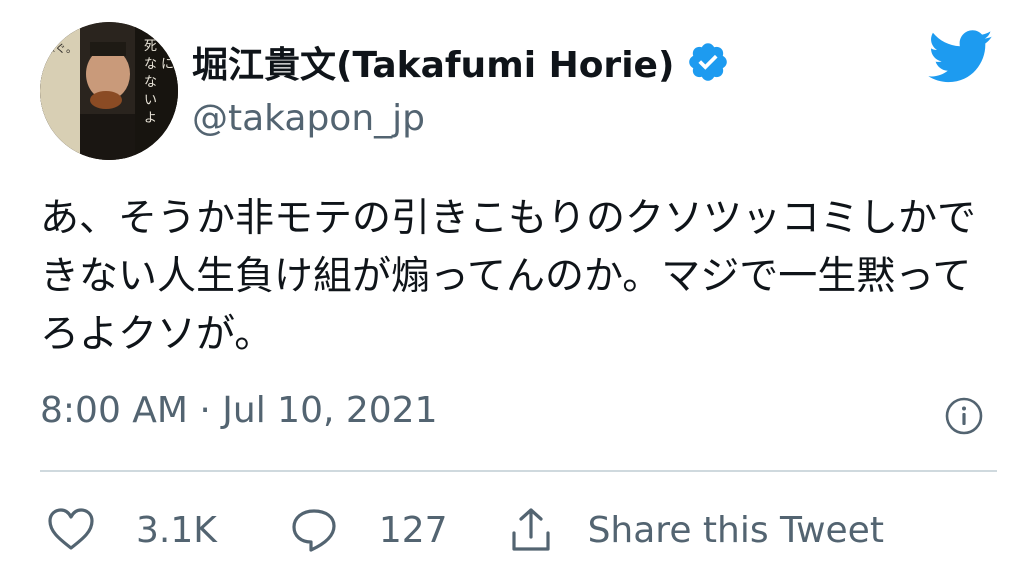 Image resolution: width=1031 pixels, height=582 pixels. What do you see at coordinates (961, 57) in the screenshot?
I see `twitter-bird-icon` at bounding box center [961, 57].